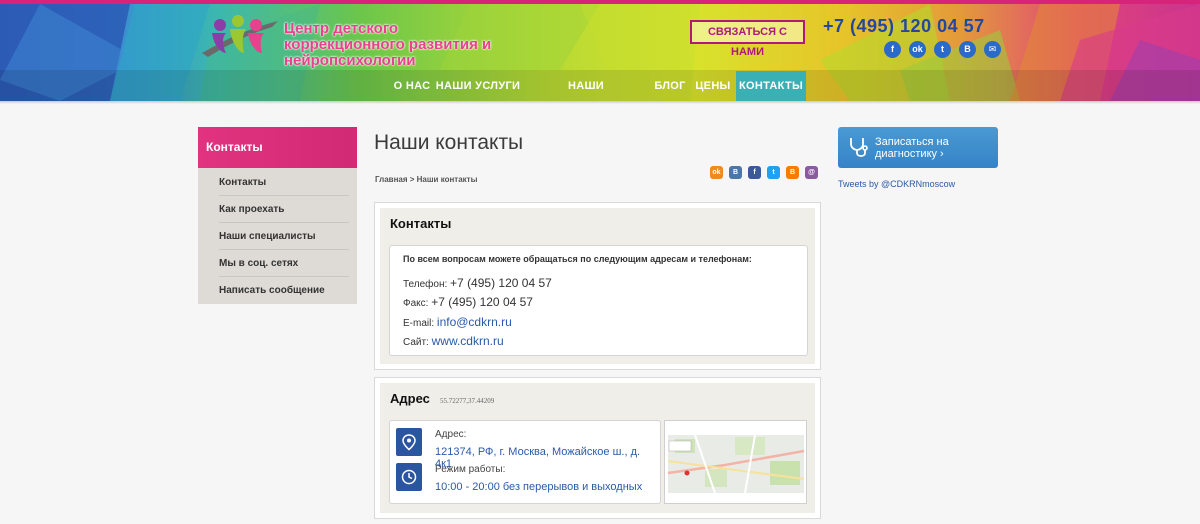  What do you see at coordinates (992, 49) in the screenshot?
I see `mail-icon: ✉` at bounding box center [992, 49].